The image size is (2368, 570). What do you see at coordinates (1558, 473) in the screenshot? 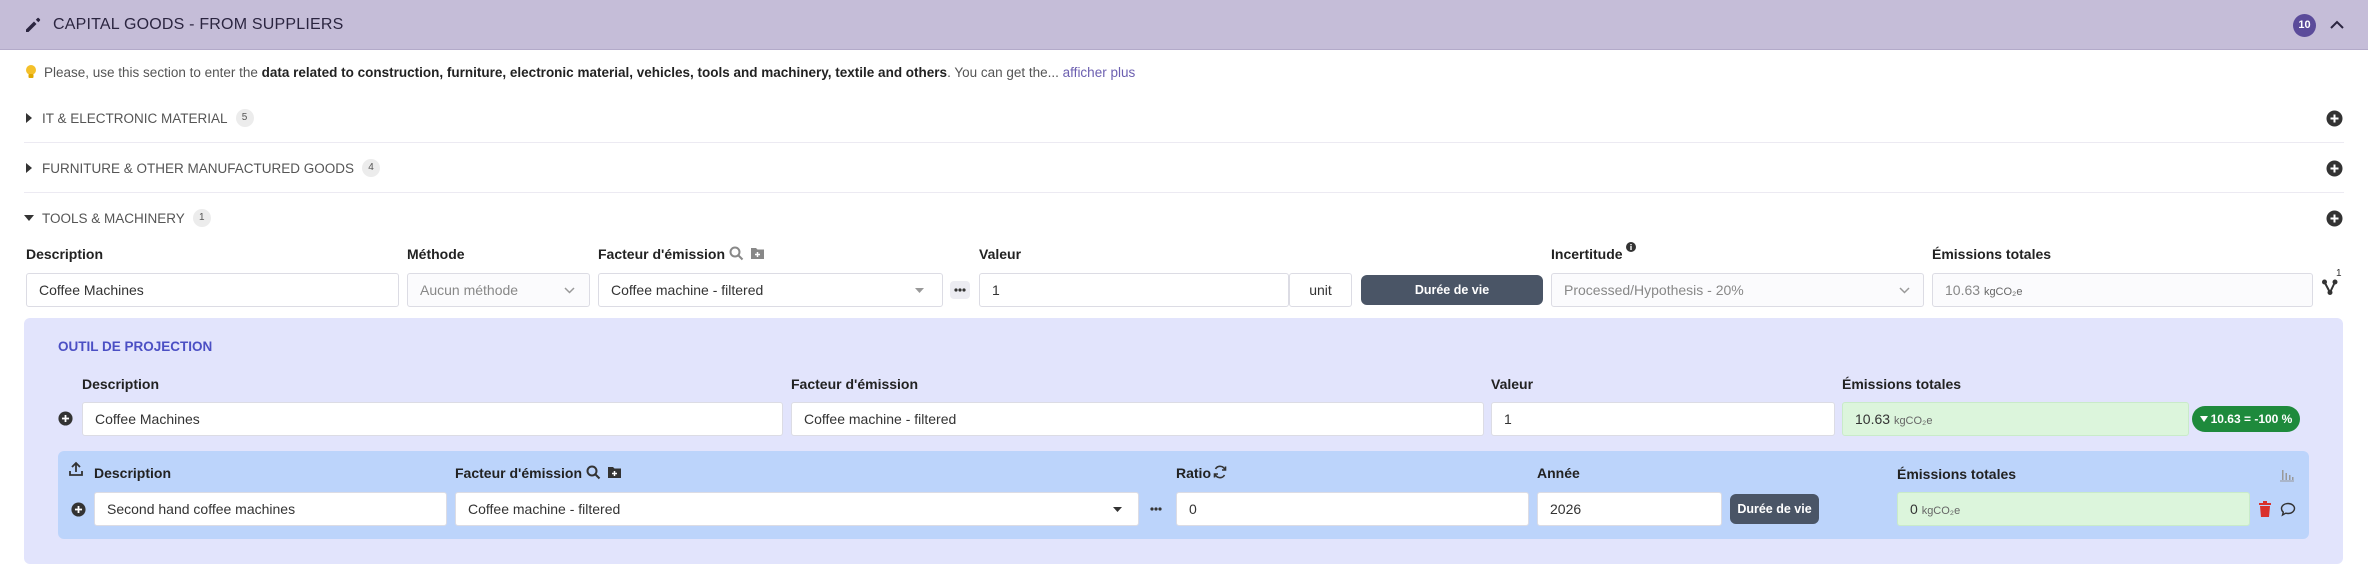
I see `sub-annee-label: Année` at bounding box center [1558, 473].